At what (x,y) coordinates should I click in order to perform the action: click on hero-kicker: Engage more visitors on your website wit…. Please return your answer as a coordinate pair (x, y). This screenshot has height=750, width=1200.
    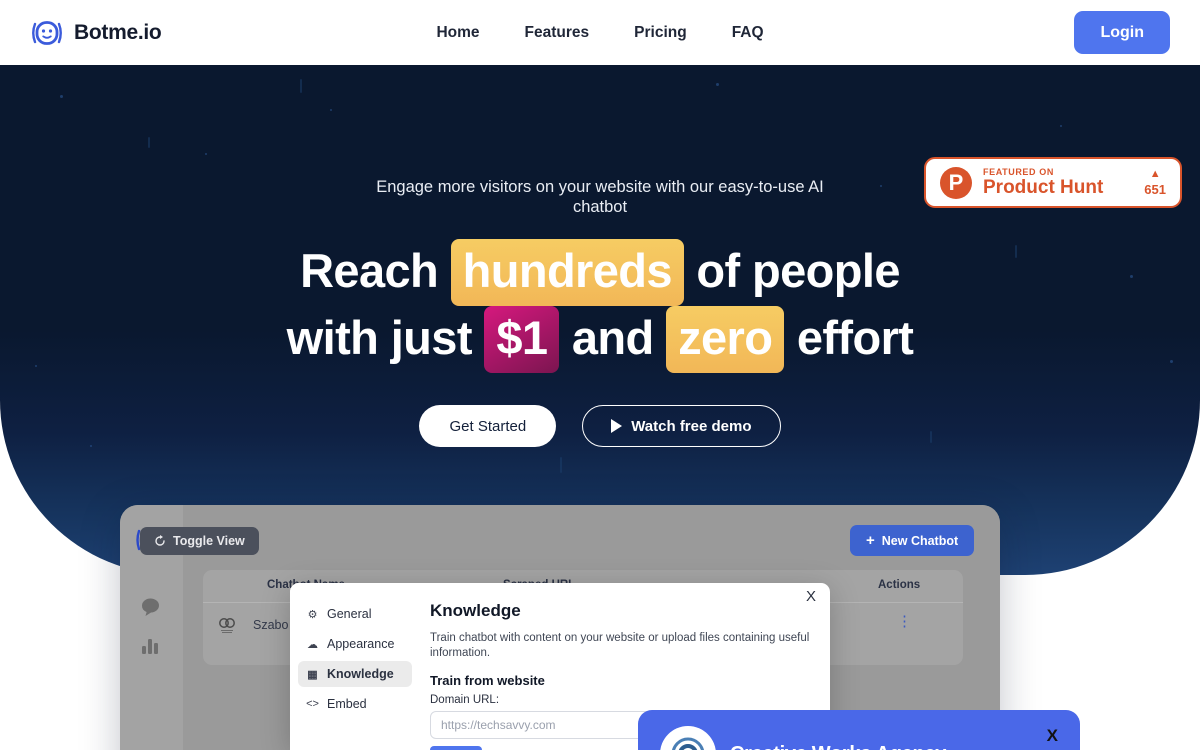
    Looking at the image, I should click on (600, 197).